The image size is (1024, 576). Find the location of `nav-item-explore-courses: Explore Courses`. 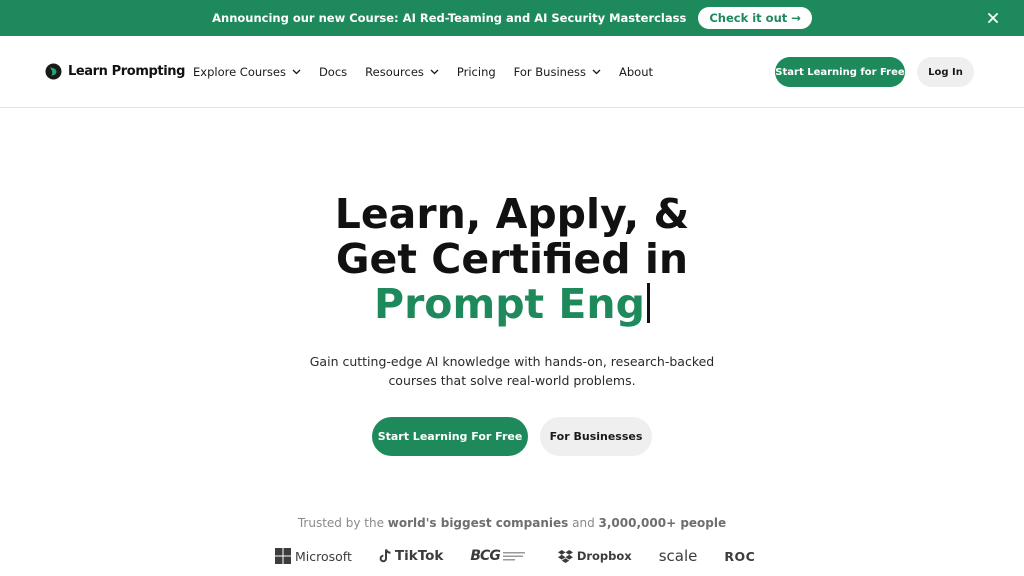

nav-item-explore-courses: Explore Courses is located at coordinates (247, 72).